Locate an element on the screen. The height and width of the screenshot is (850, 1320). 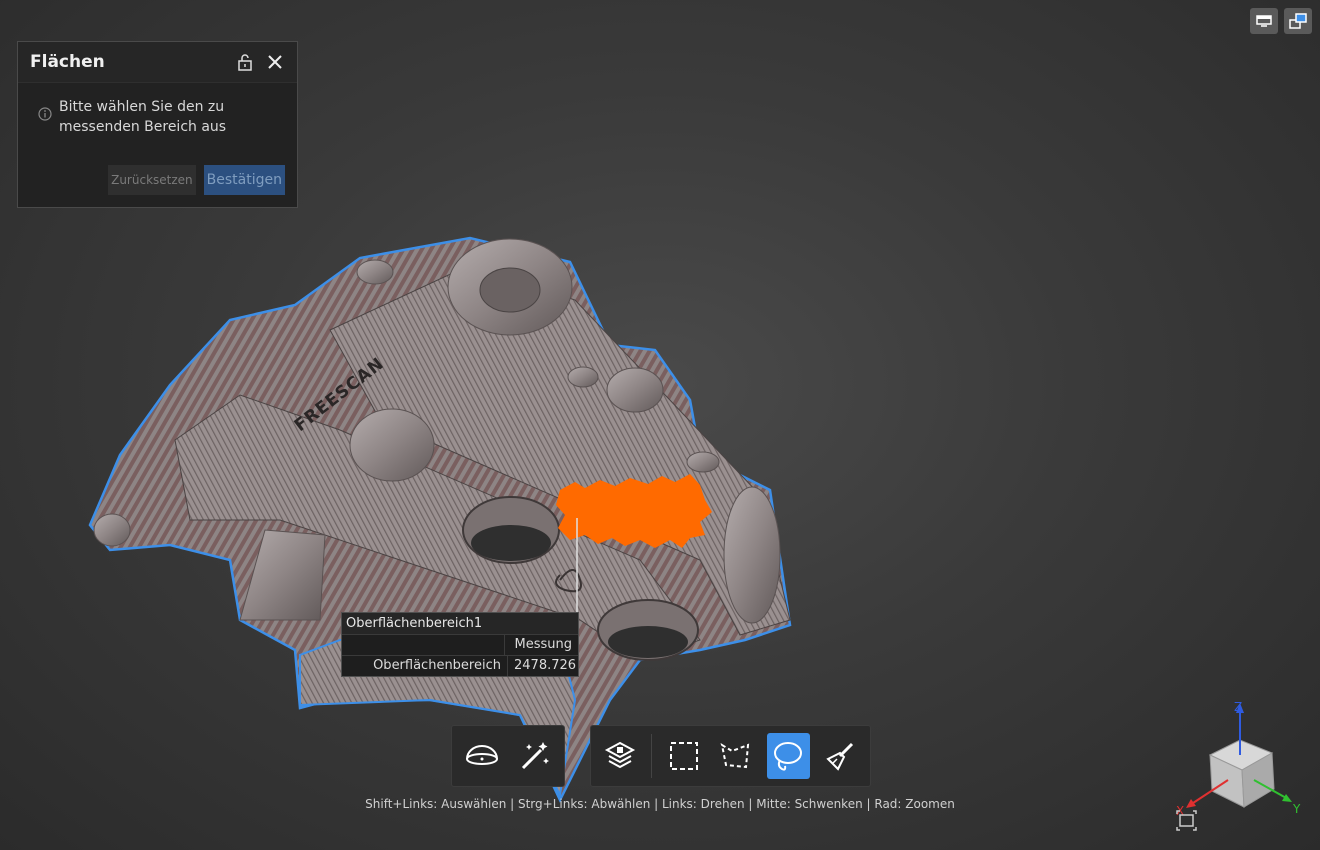
toolbar-group-primary is located at coordinates (508, 756).